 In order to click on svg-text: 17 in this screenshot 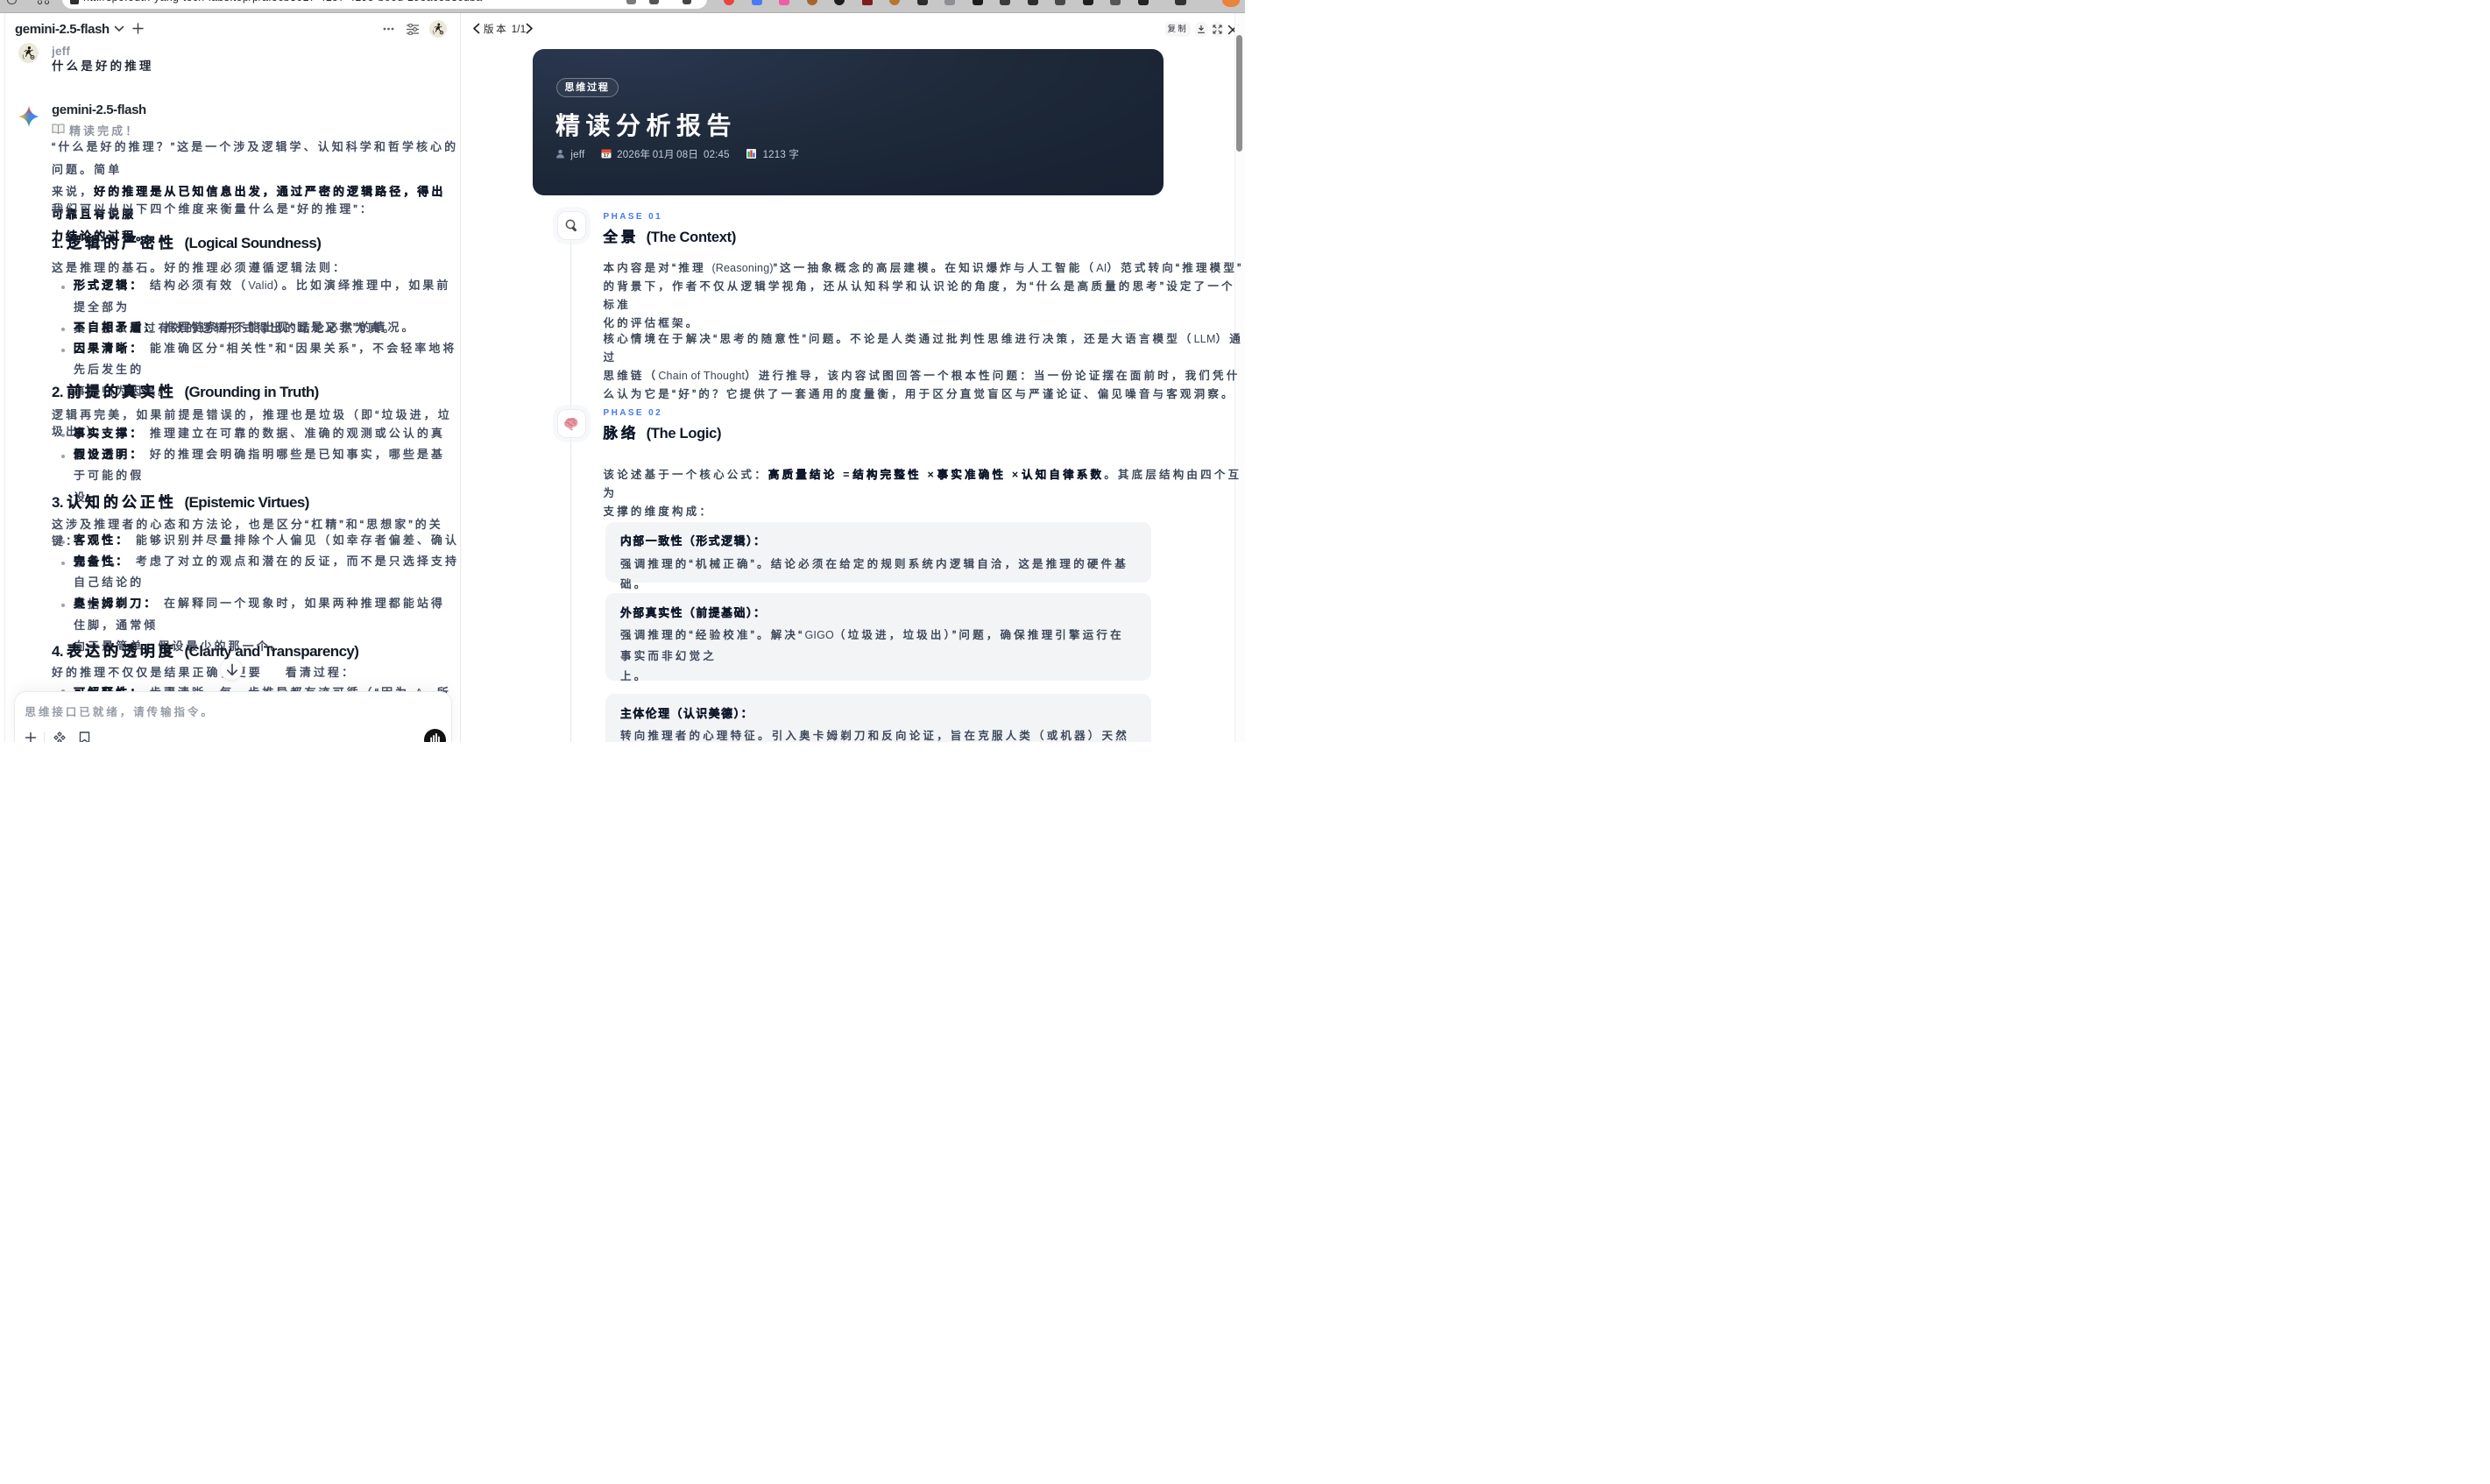, I will do `click(606, 156)`.